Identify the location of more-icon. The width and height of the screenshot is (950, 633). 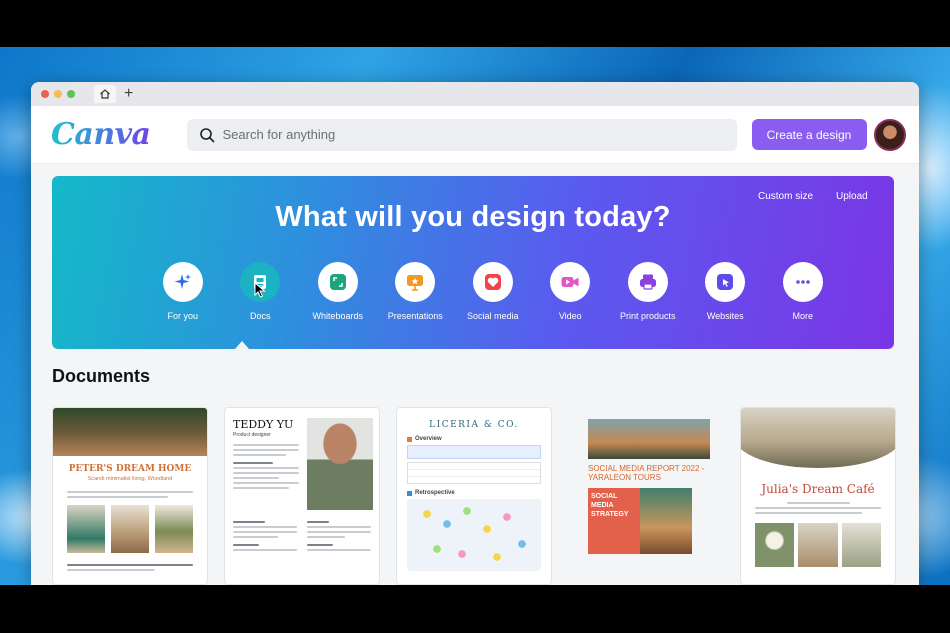
(802, 282).